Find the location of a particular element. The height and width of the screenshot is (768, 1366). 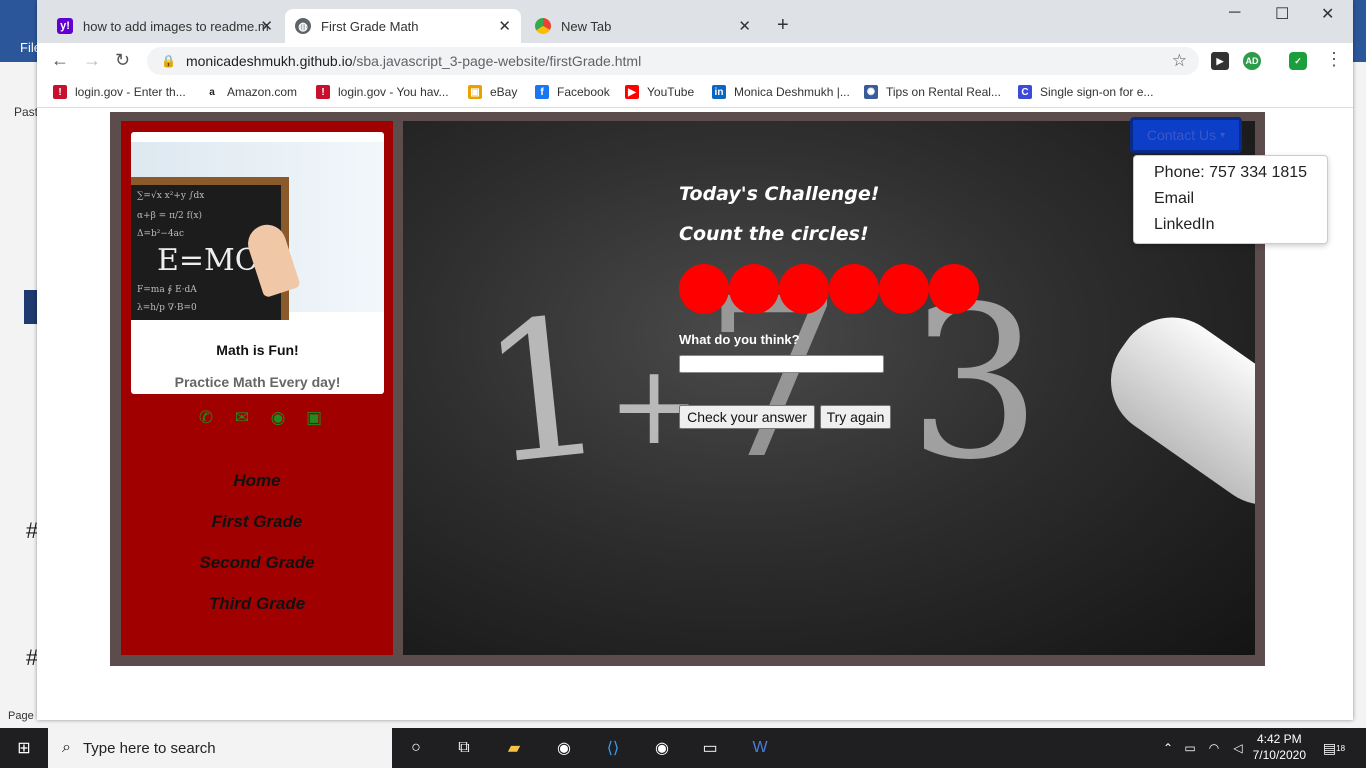

nav-third-grade: Third Grade is located at coordinates (257, 614).